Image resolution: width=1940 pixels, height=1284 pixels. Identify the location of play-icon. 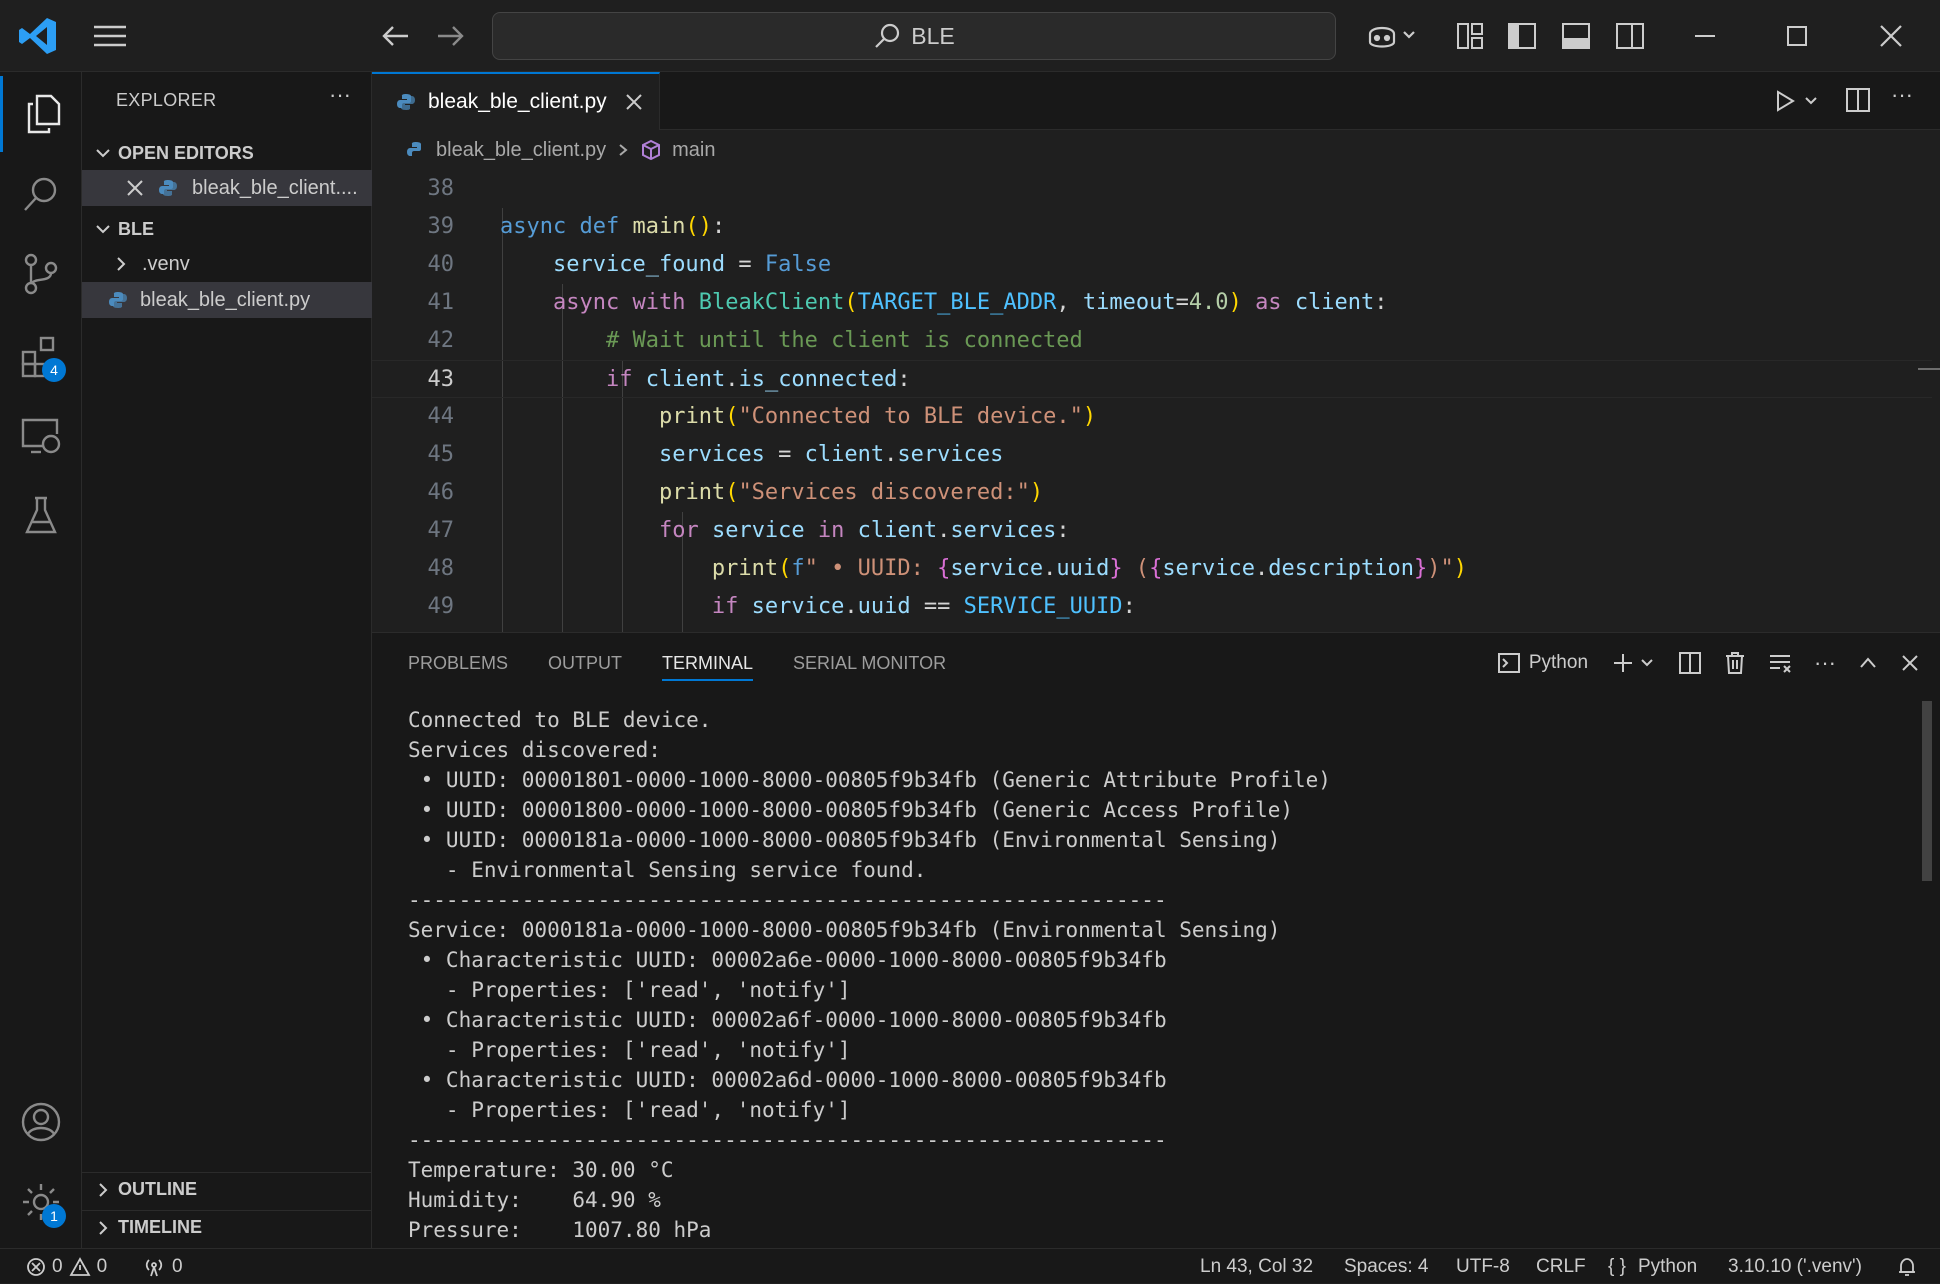
(1785, 101).